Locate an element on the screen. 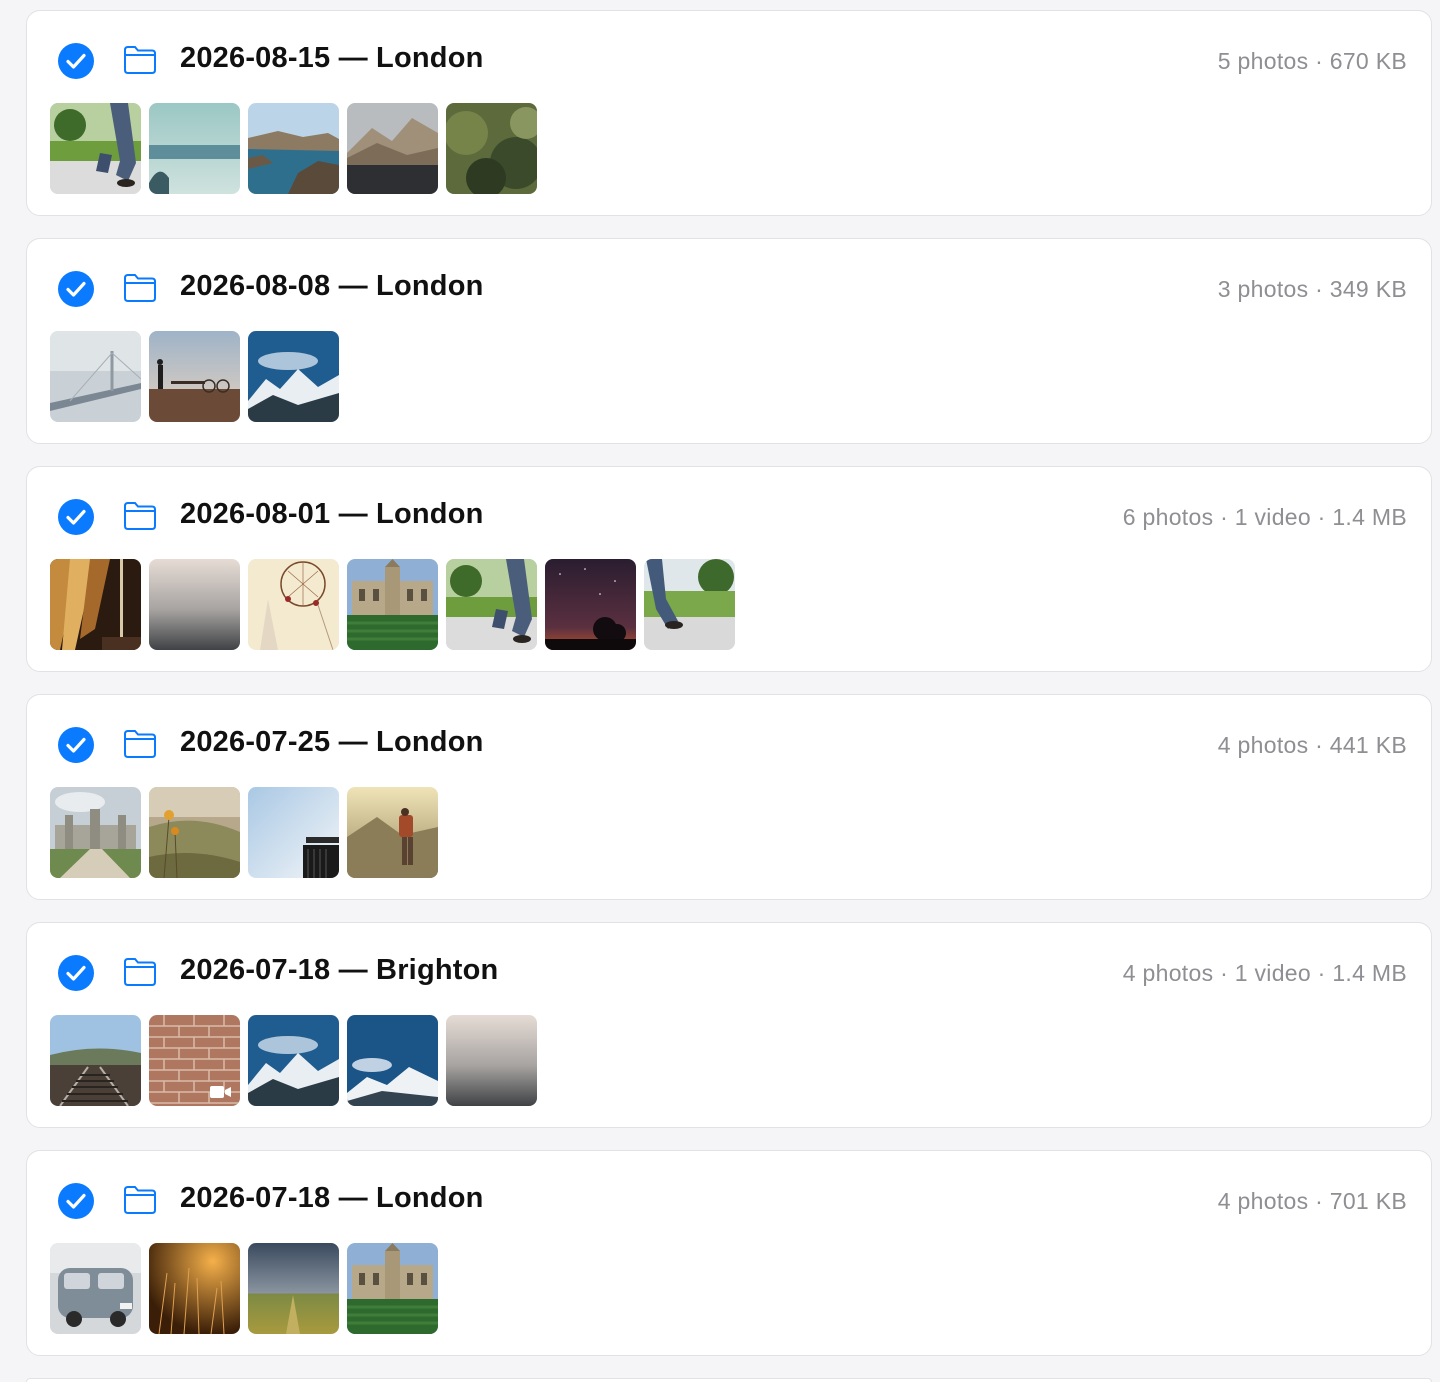  folder-card: 2026-07-25 — London 4 photos · 441 KB is located at coordinates (729, 797).